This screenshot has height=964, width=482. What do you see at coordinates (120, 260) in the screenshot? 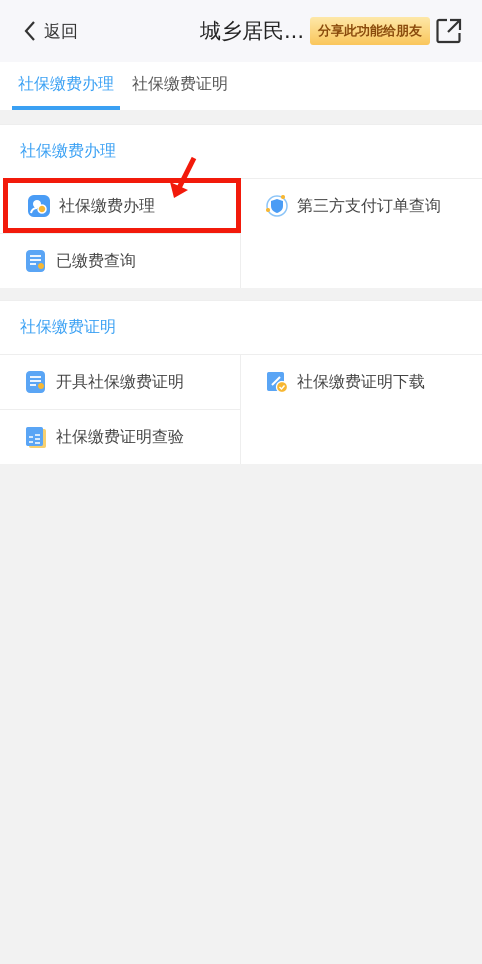
I see `service-item: 已缴费查询` at bounding box center [120, 260].